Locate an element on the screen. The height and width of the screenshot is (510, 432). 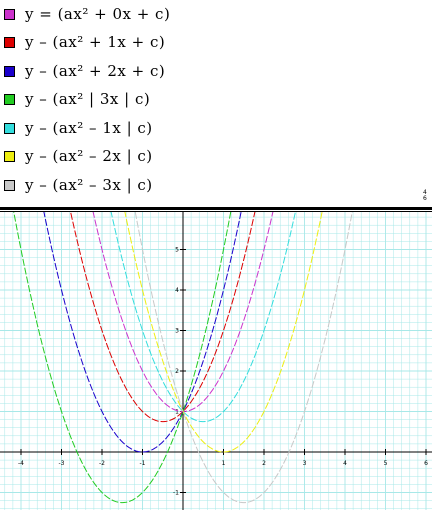
x-tick-label: 2 is located at coordinates (264, 463).